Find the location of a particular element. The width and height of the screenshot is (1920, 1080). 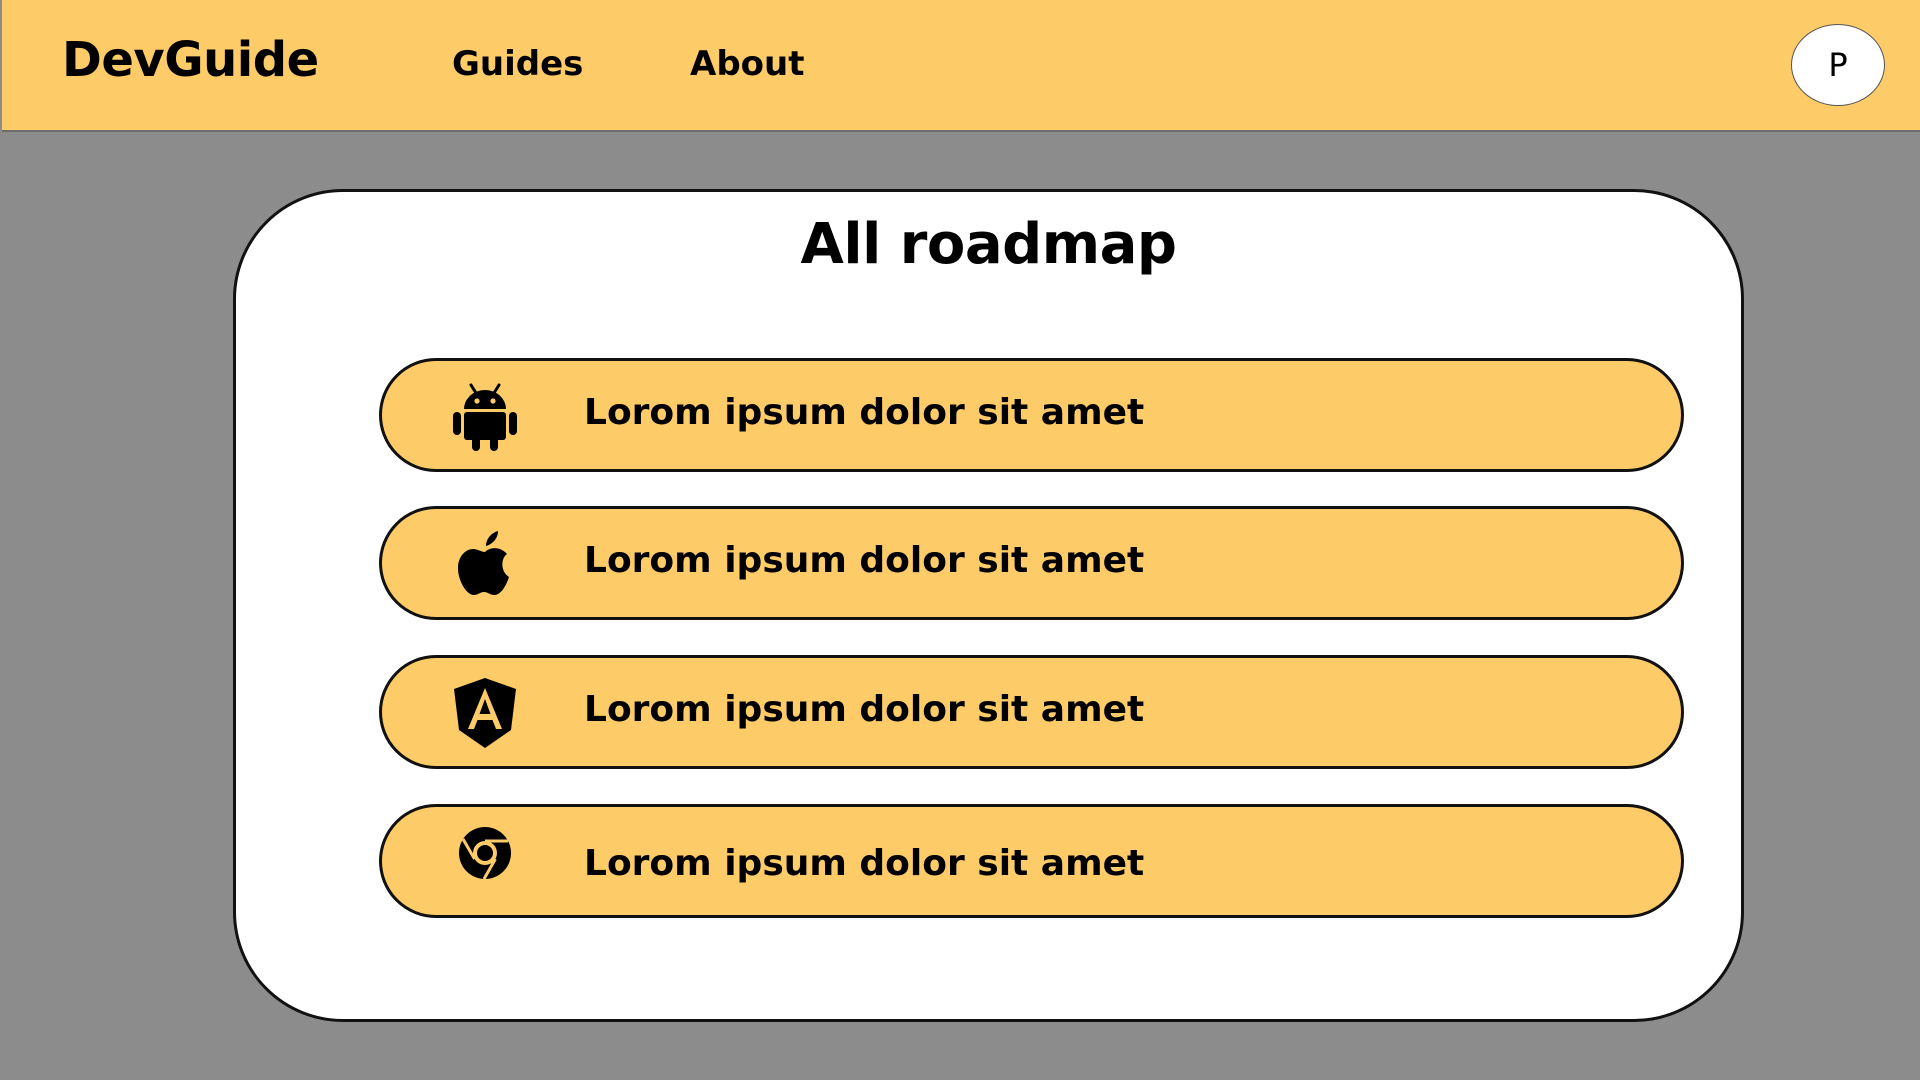

roadmap-item-android: Lorom ipsum dolor sit amet is located at coordinates (1031, 415).